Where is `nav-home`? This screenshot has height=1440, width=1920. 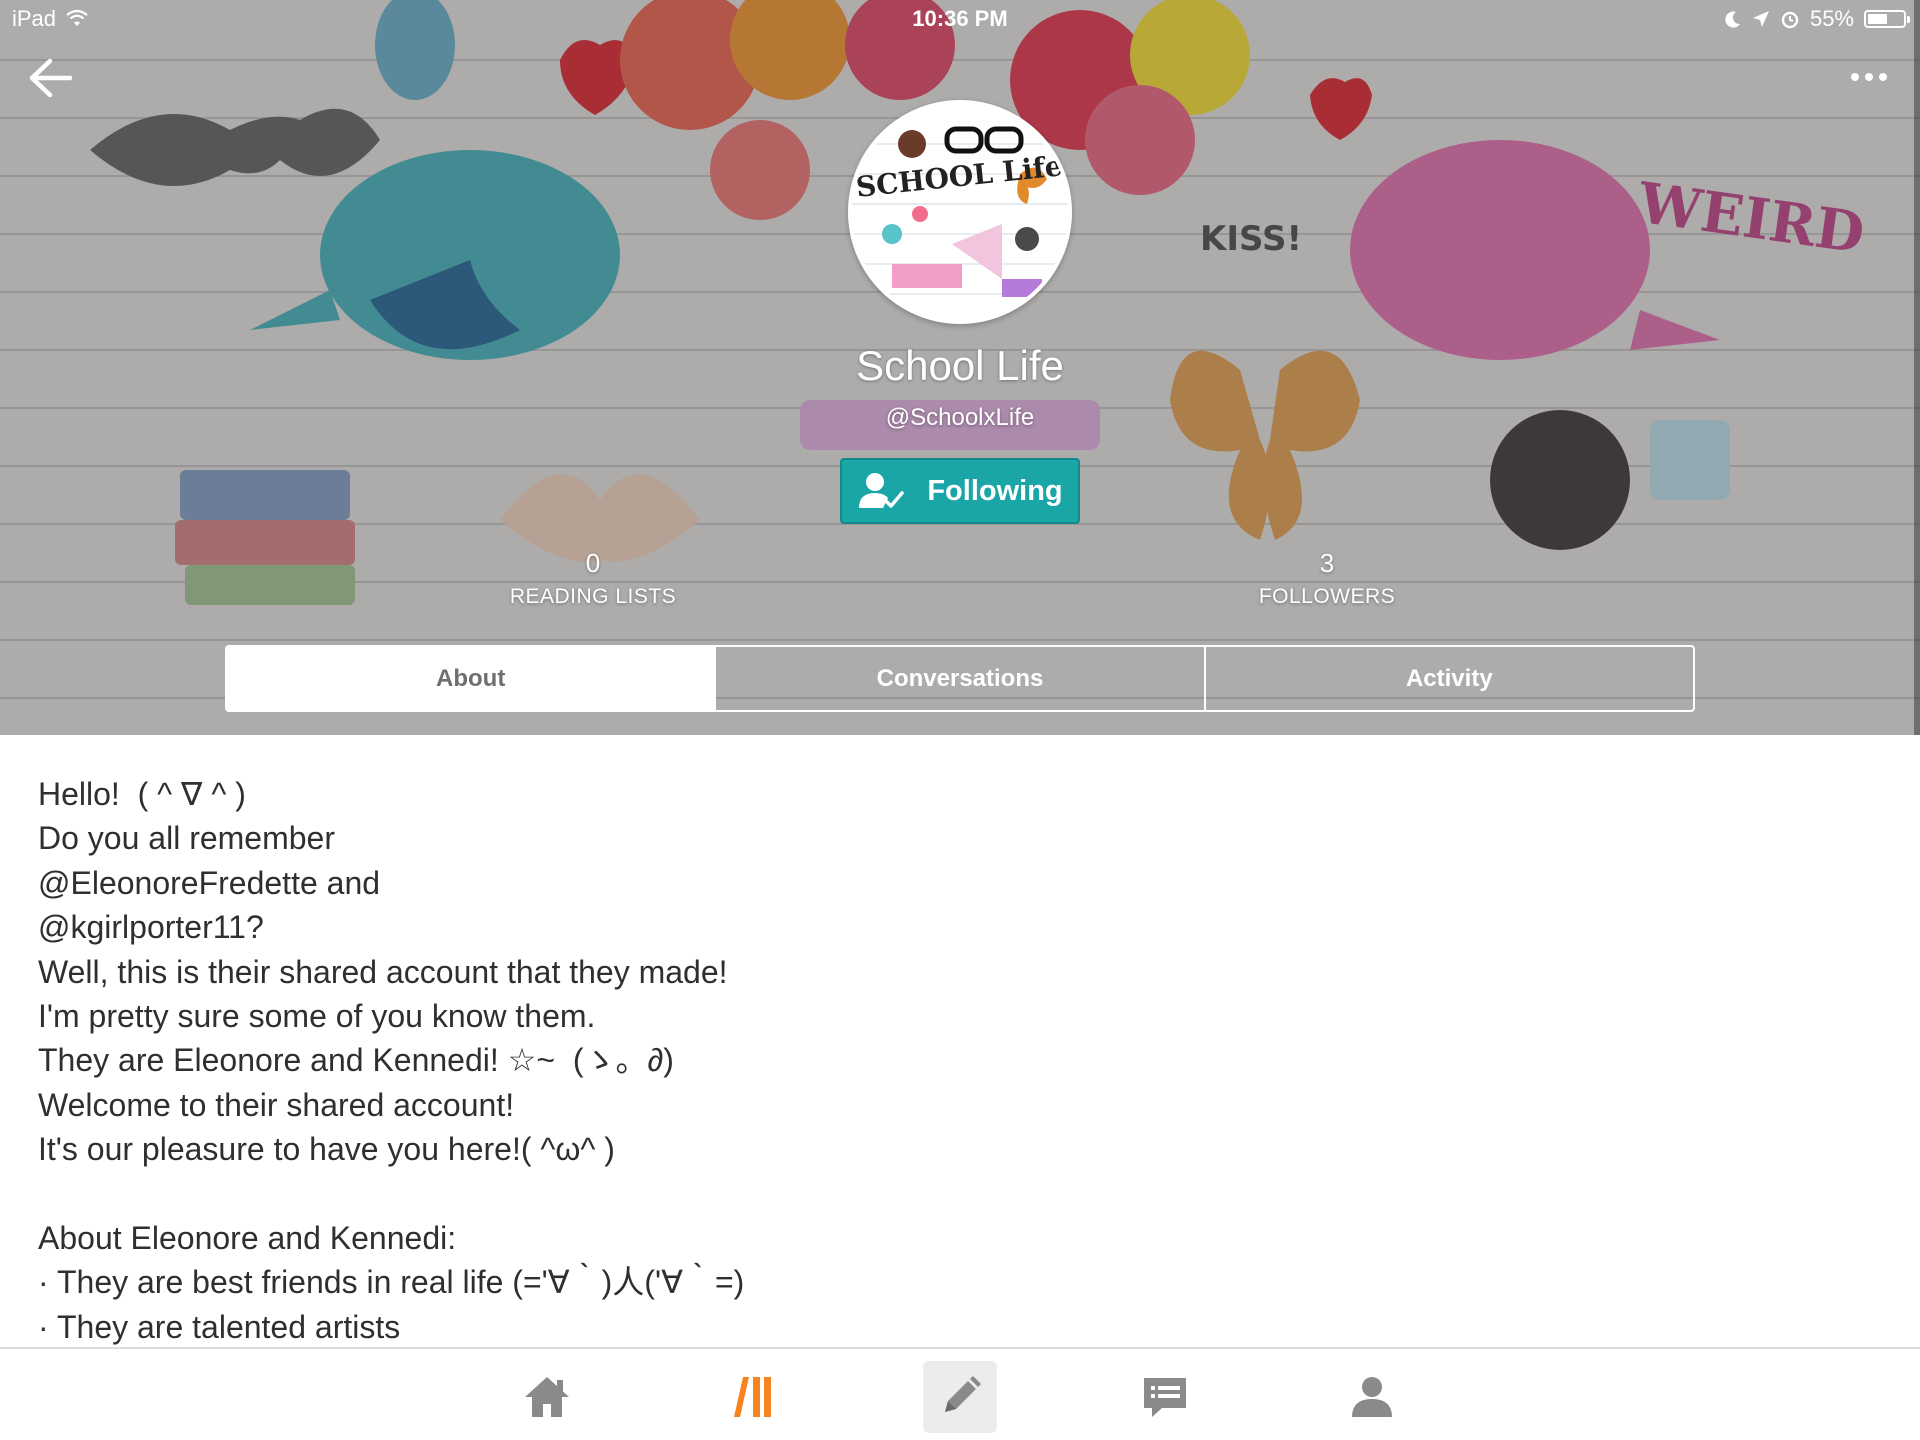
nav-home is located at coordinates (547, 1397).